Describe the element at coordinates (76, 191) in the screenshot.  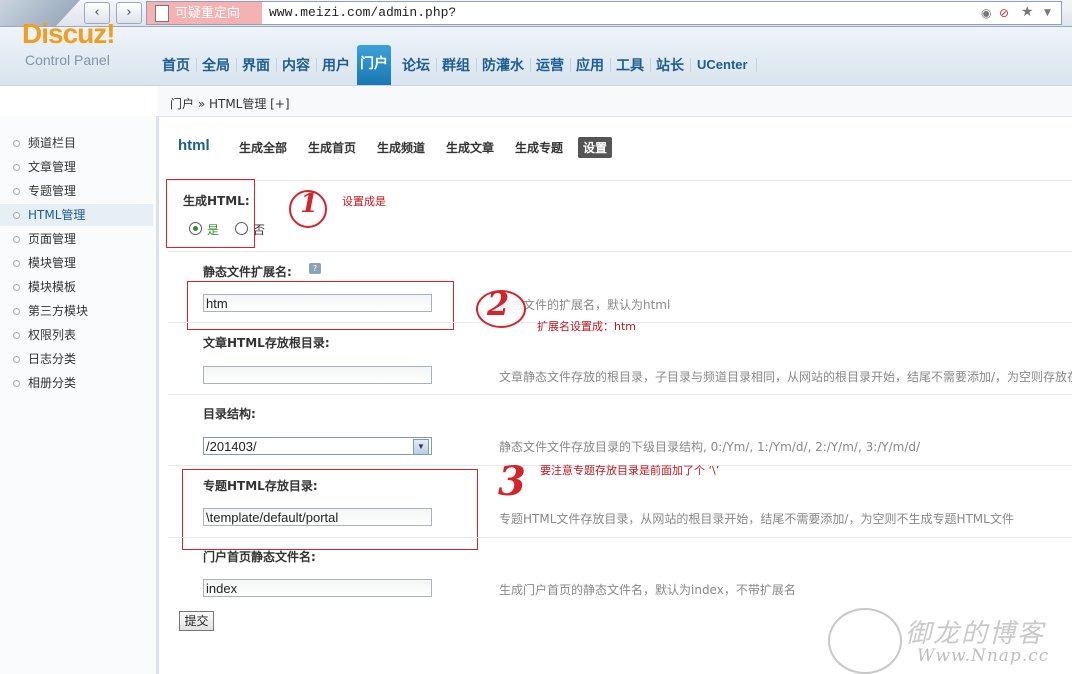
I see `sidebar-item-topics: 专题管理` at that location.